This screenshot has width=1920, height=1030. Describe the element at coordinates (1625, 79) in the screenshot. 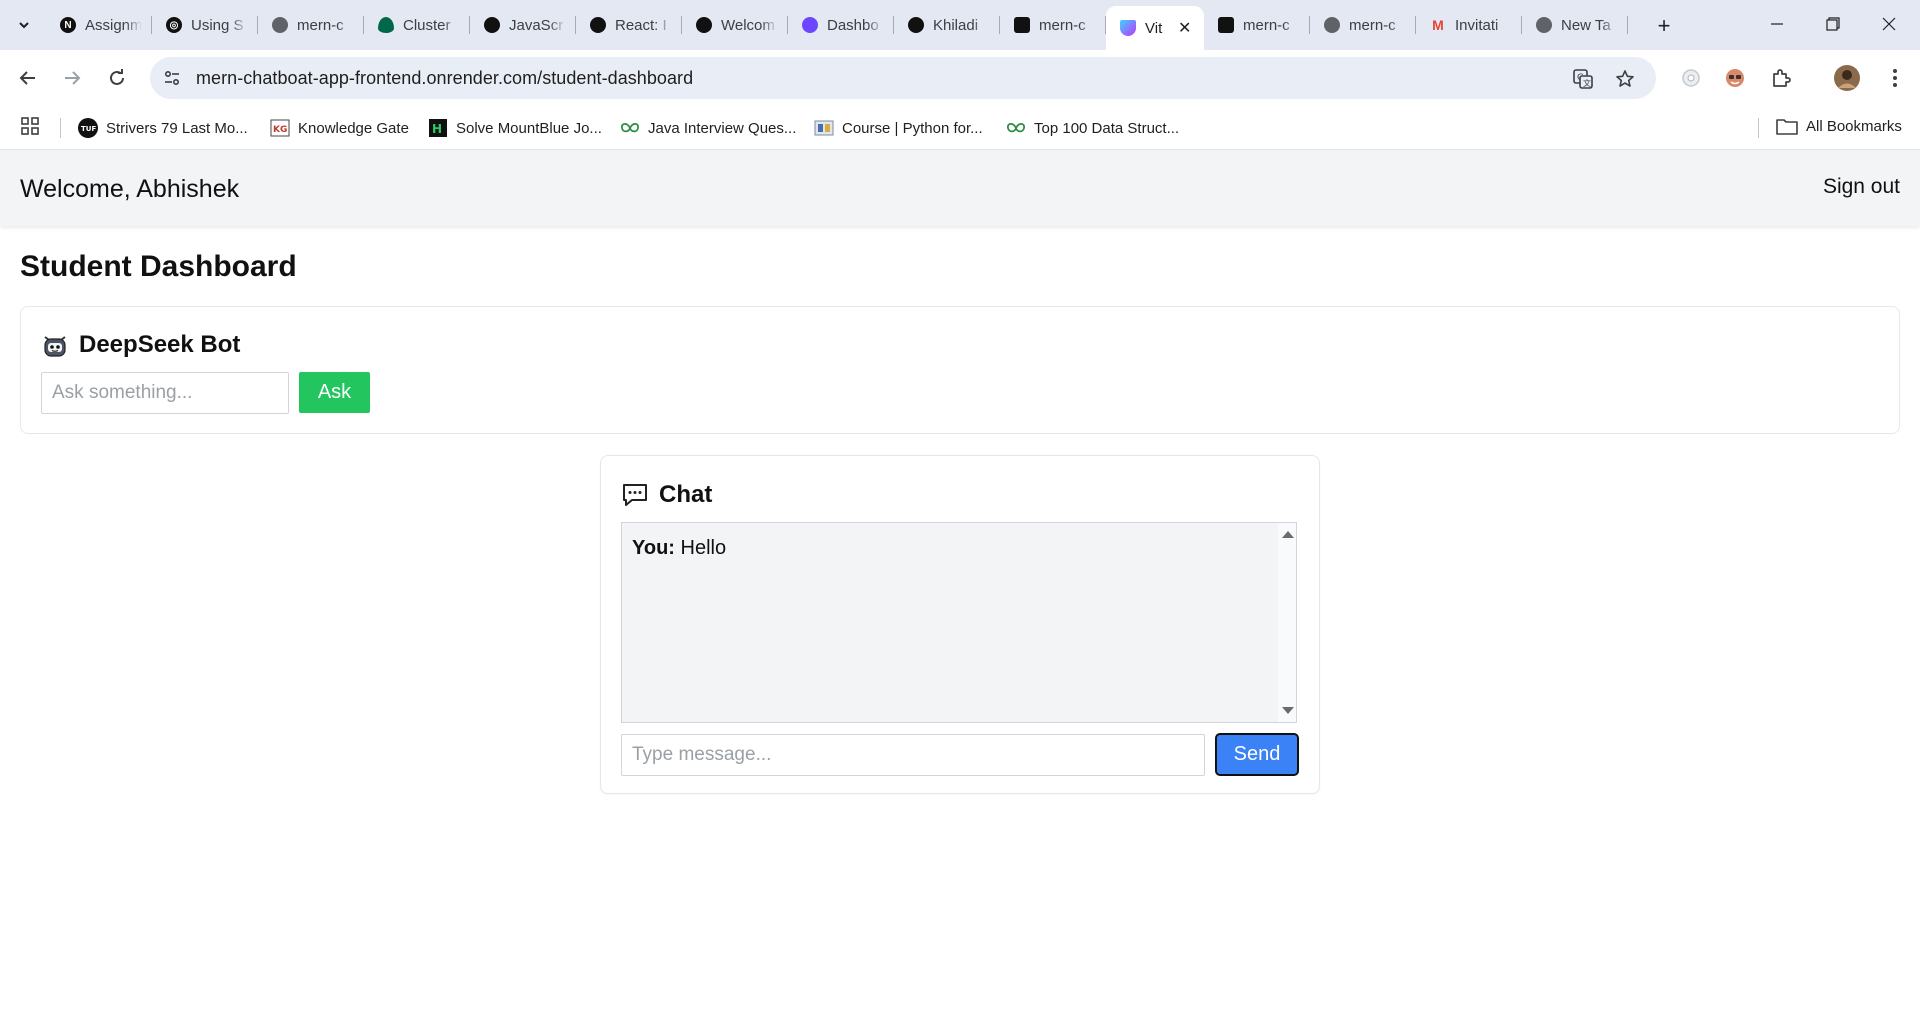

I see `bookmark-star-icon` at that location.